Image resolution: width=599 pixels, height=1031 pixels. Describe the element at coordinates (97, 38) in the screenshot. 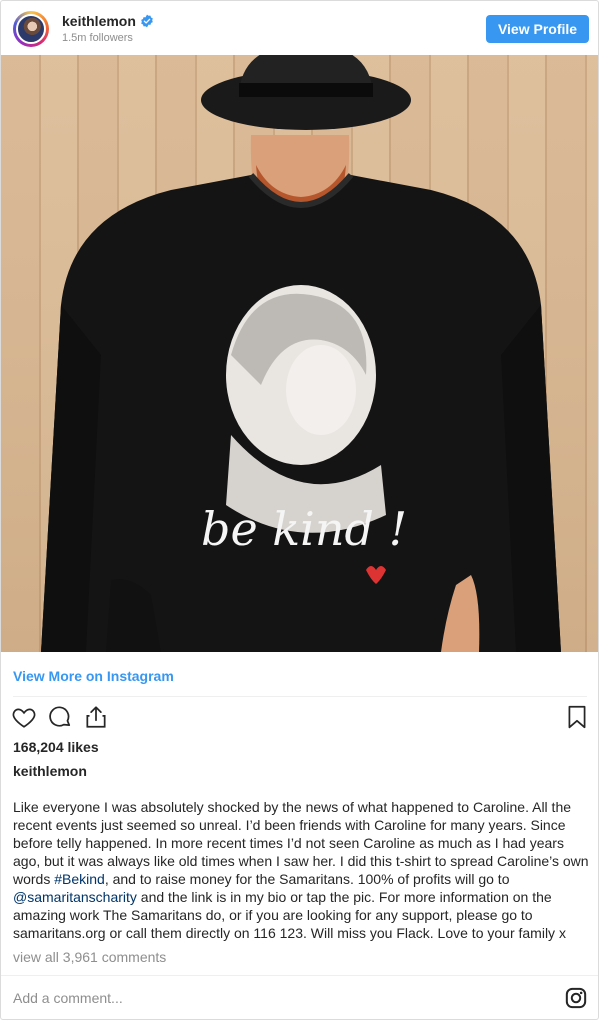

I see `follower-count: 1.5m followers` at that location.